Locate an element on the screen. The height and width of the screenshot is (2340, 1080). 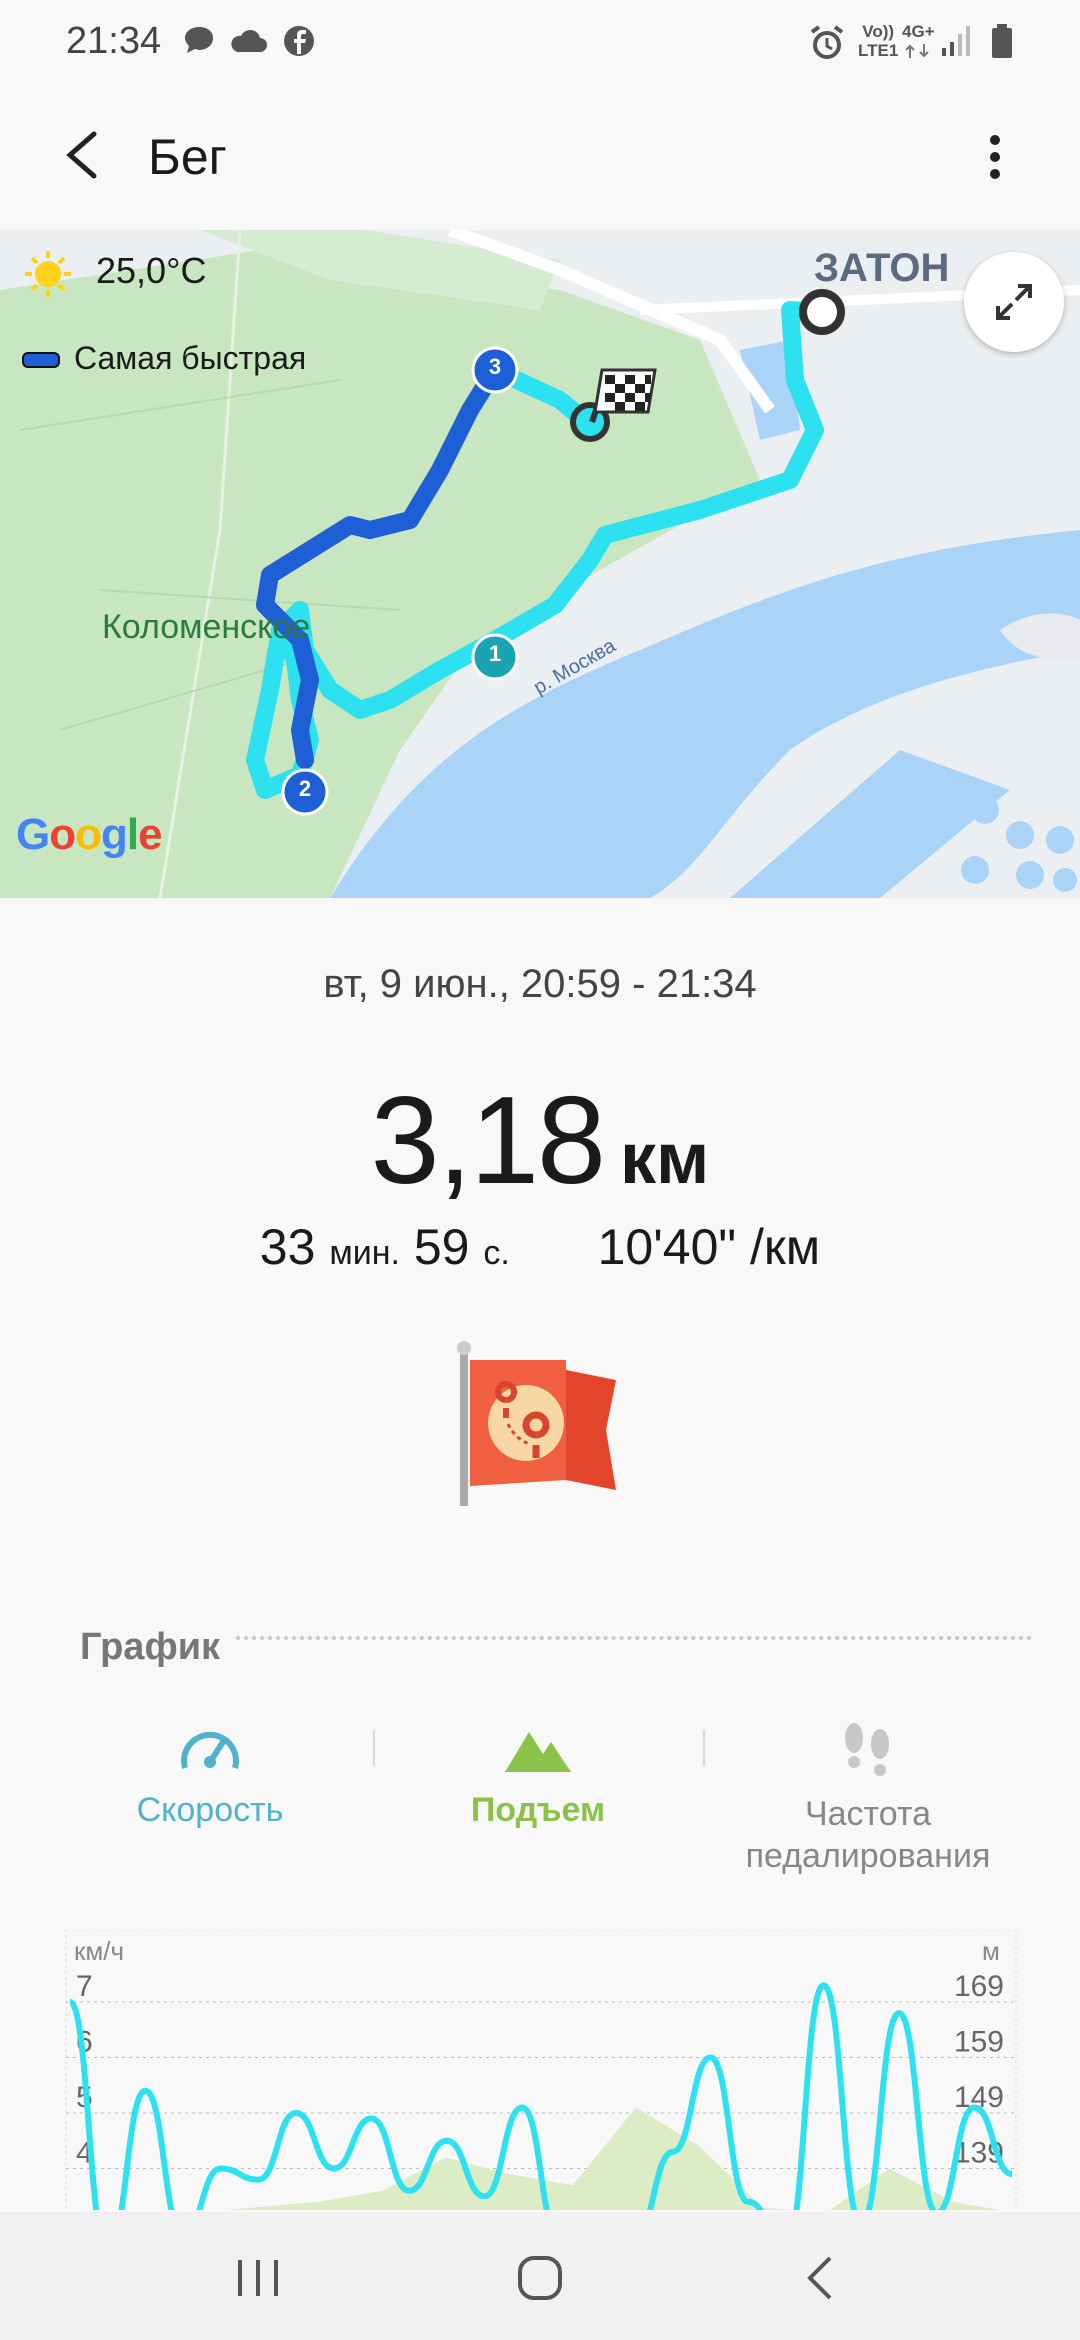
tab-cadence: Частота педалирования is located at coordinates (868, 1798).